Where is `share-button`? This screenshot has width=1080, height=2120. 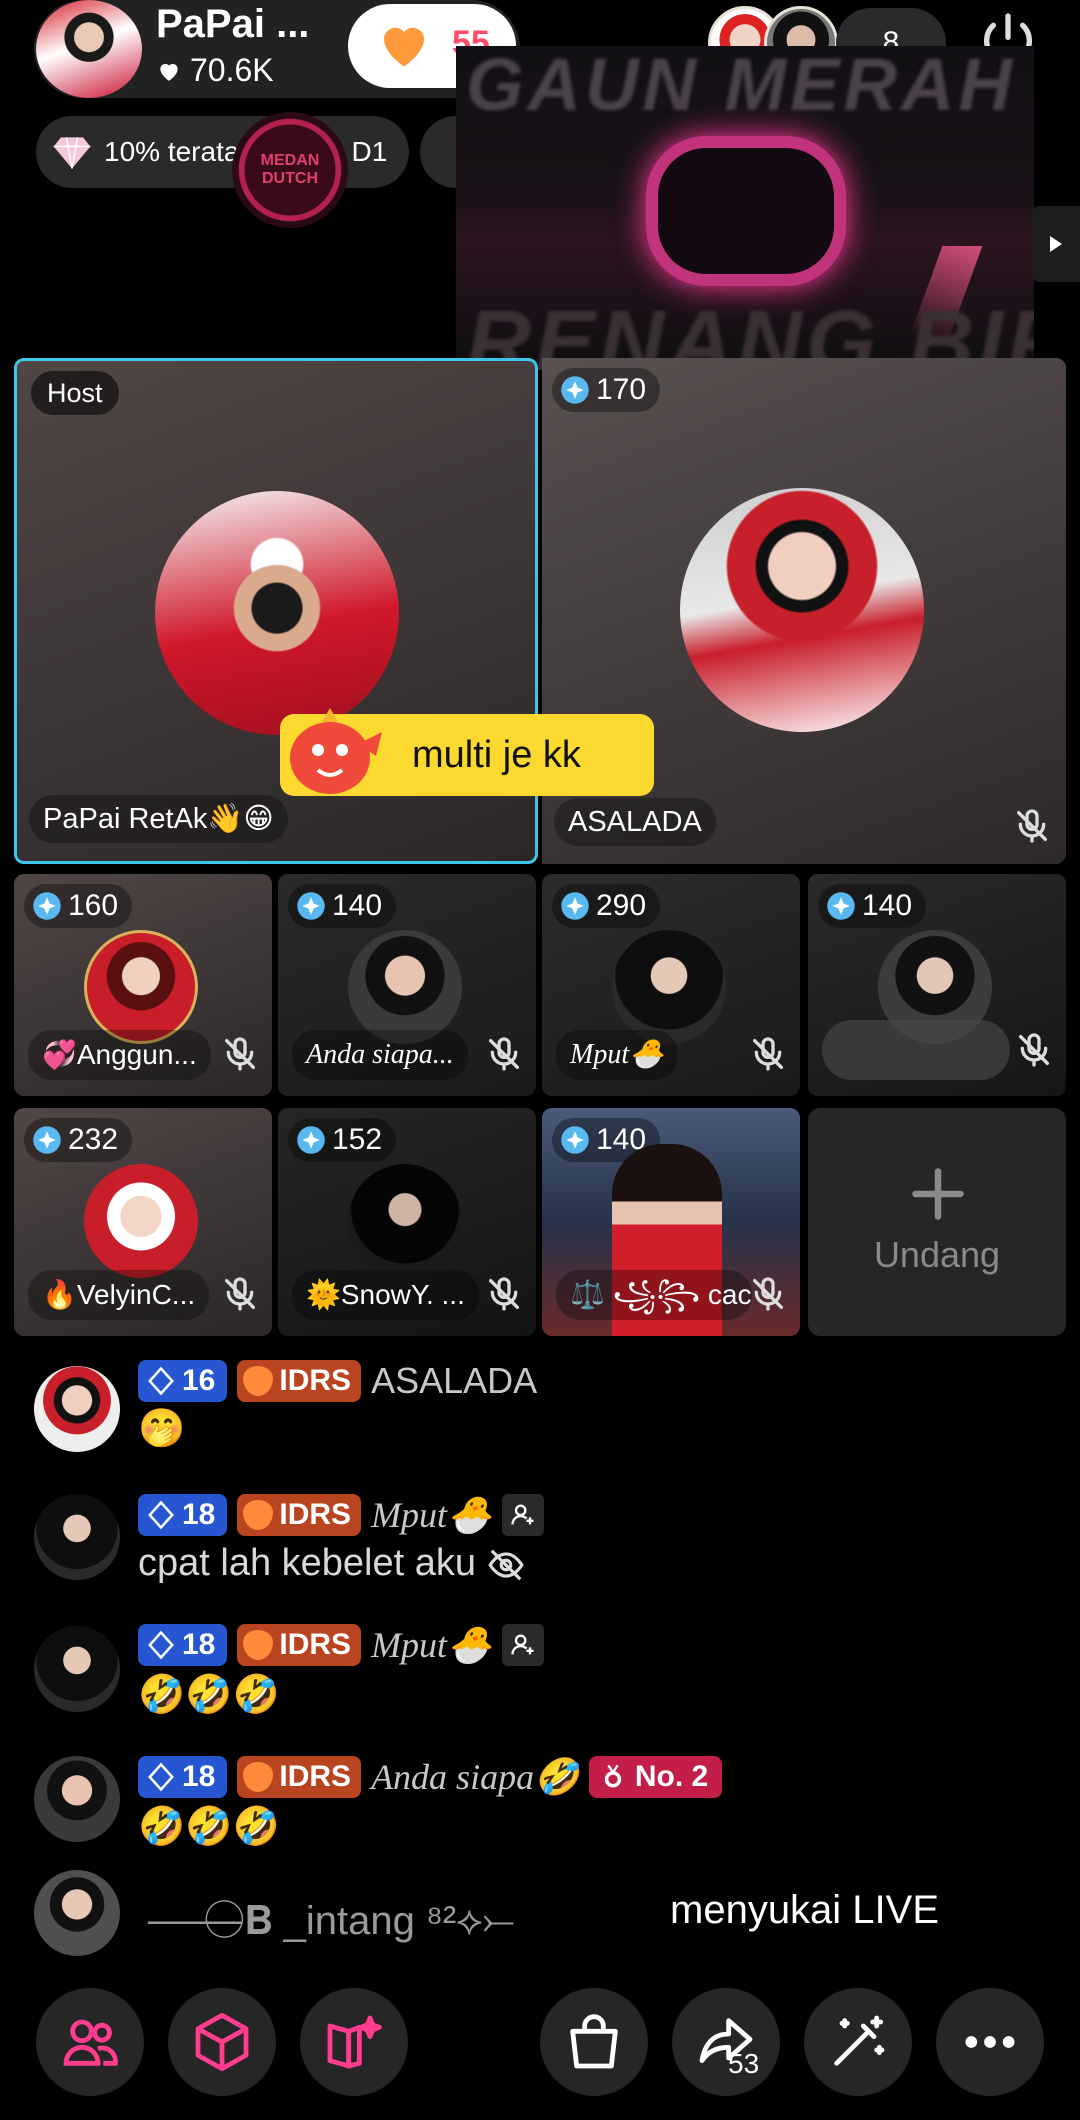 share-button is located at coordinates (726, 2042).